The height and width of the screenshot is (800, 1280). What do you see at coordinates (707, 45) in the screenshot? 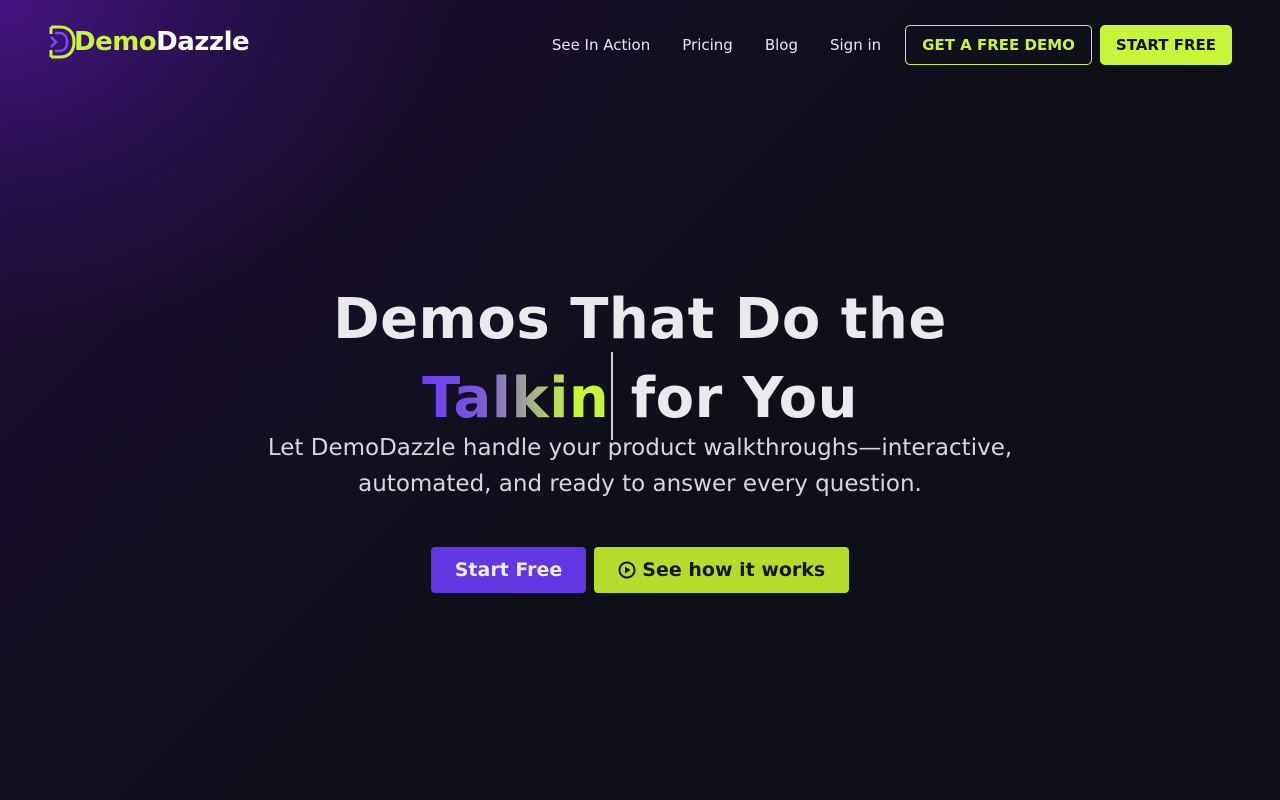
I see `nav-link-pricing: Pricing` at bounding box center [707, 45].